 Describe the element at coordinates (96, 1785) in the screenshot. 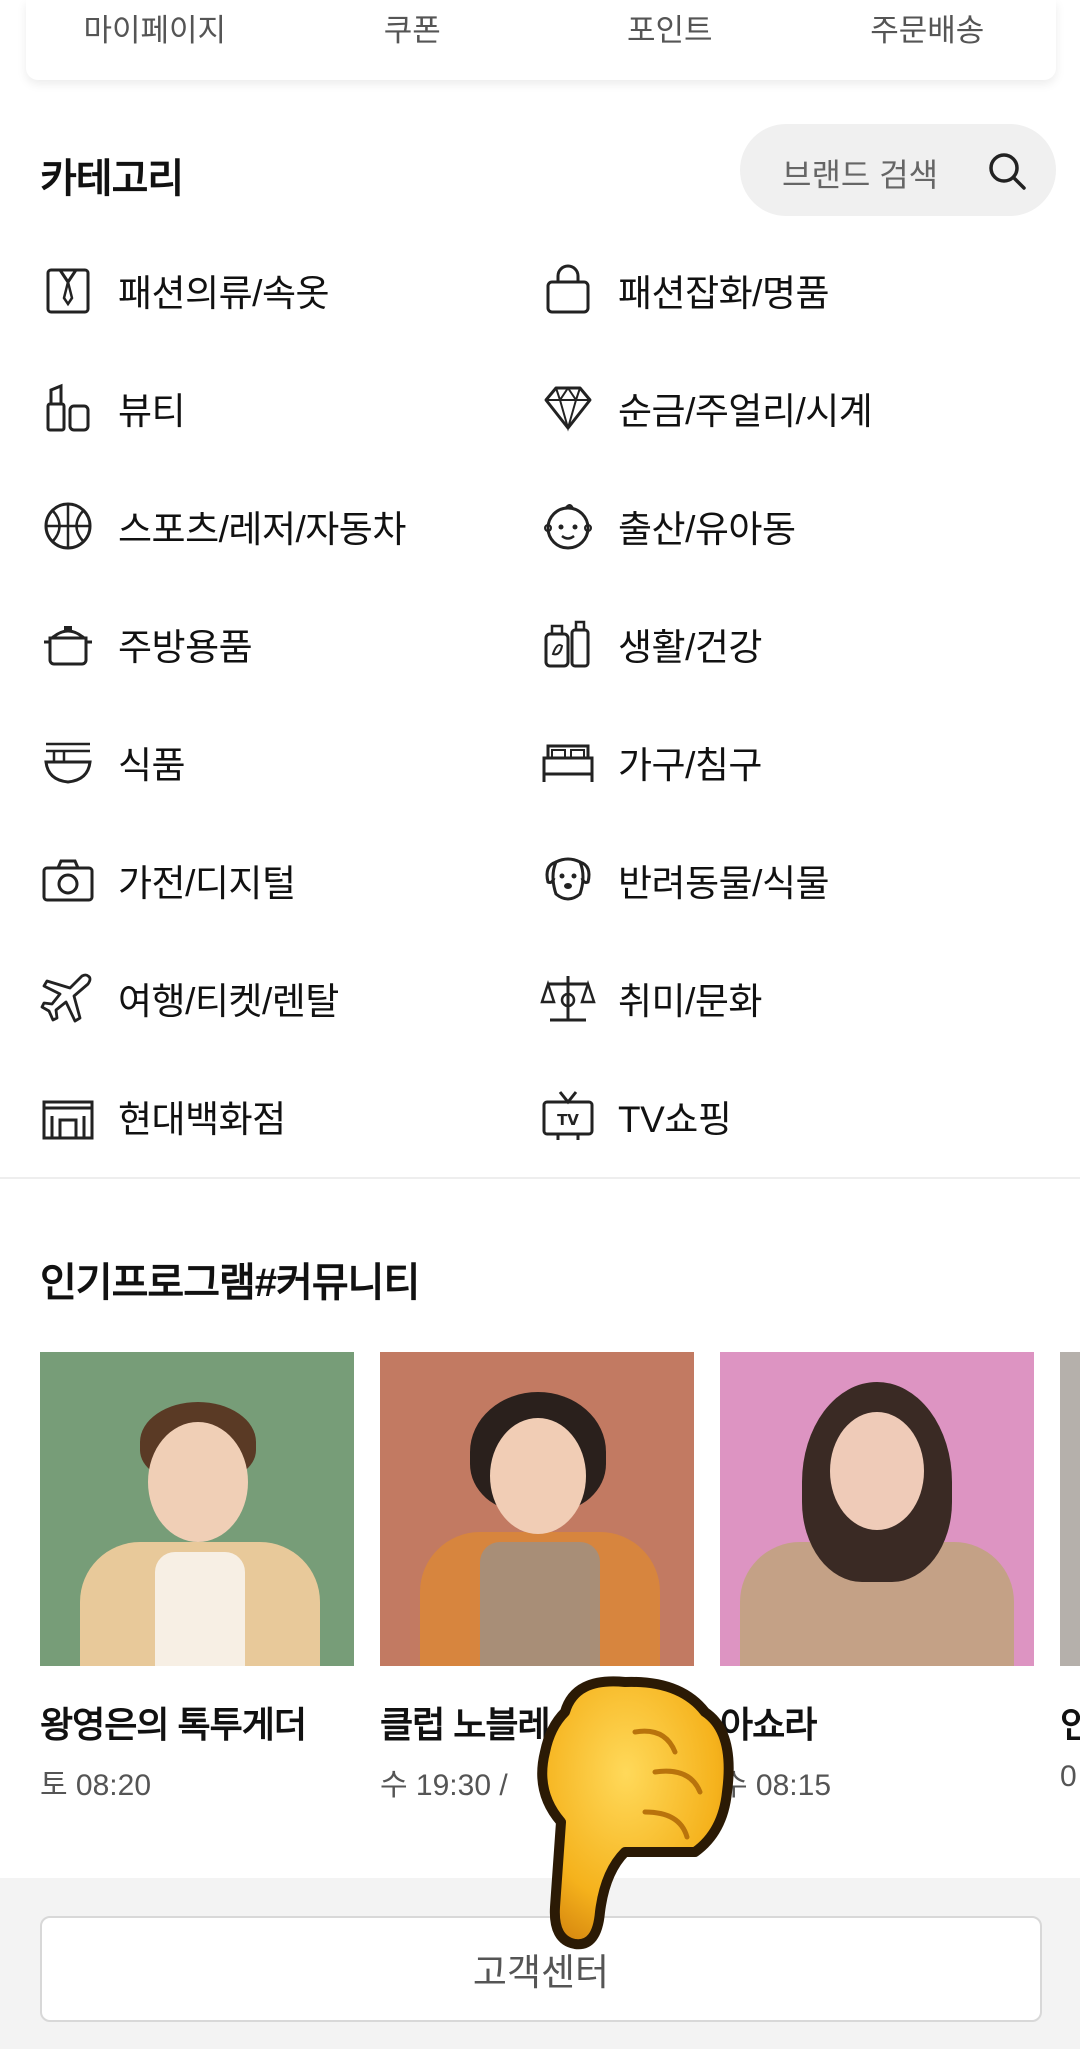

I see `program-time: 토 08:20` at that location.